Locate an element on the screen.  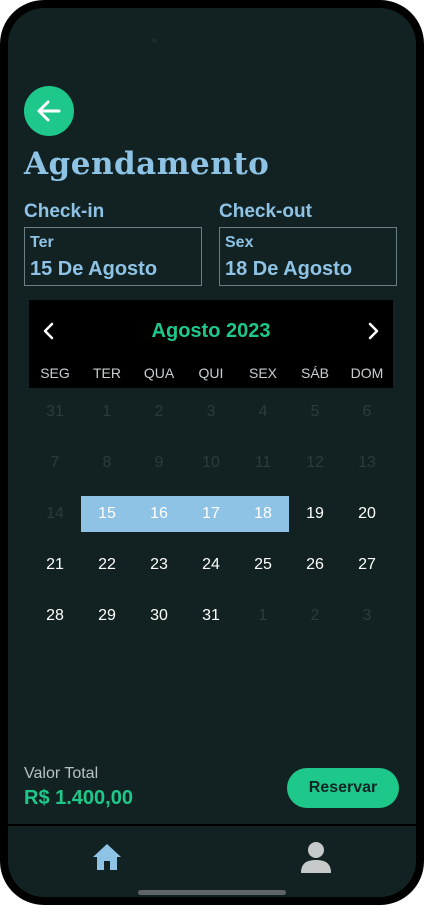
calendar-day-disabled: 10 is located at coordinates (211, 462).